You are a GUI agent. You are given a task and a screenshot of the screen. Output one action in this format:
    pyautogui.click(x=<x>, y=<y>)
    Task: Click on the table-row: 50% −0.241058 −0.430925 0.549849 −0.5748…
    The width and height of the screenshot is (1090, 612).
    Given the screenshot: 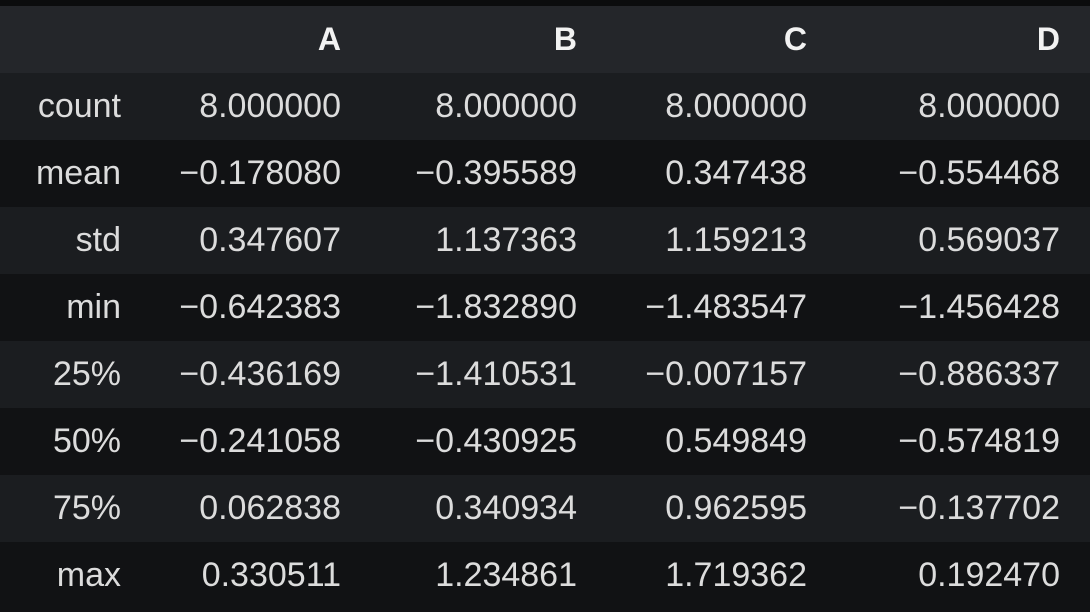 What is the action you would take?
    pyautogui.click(x=545, y=441)
    